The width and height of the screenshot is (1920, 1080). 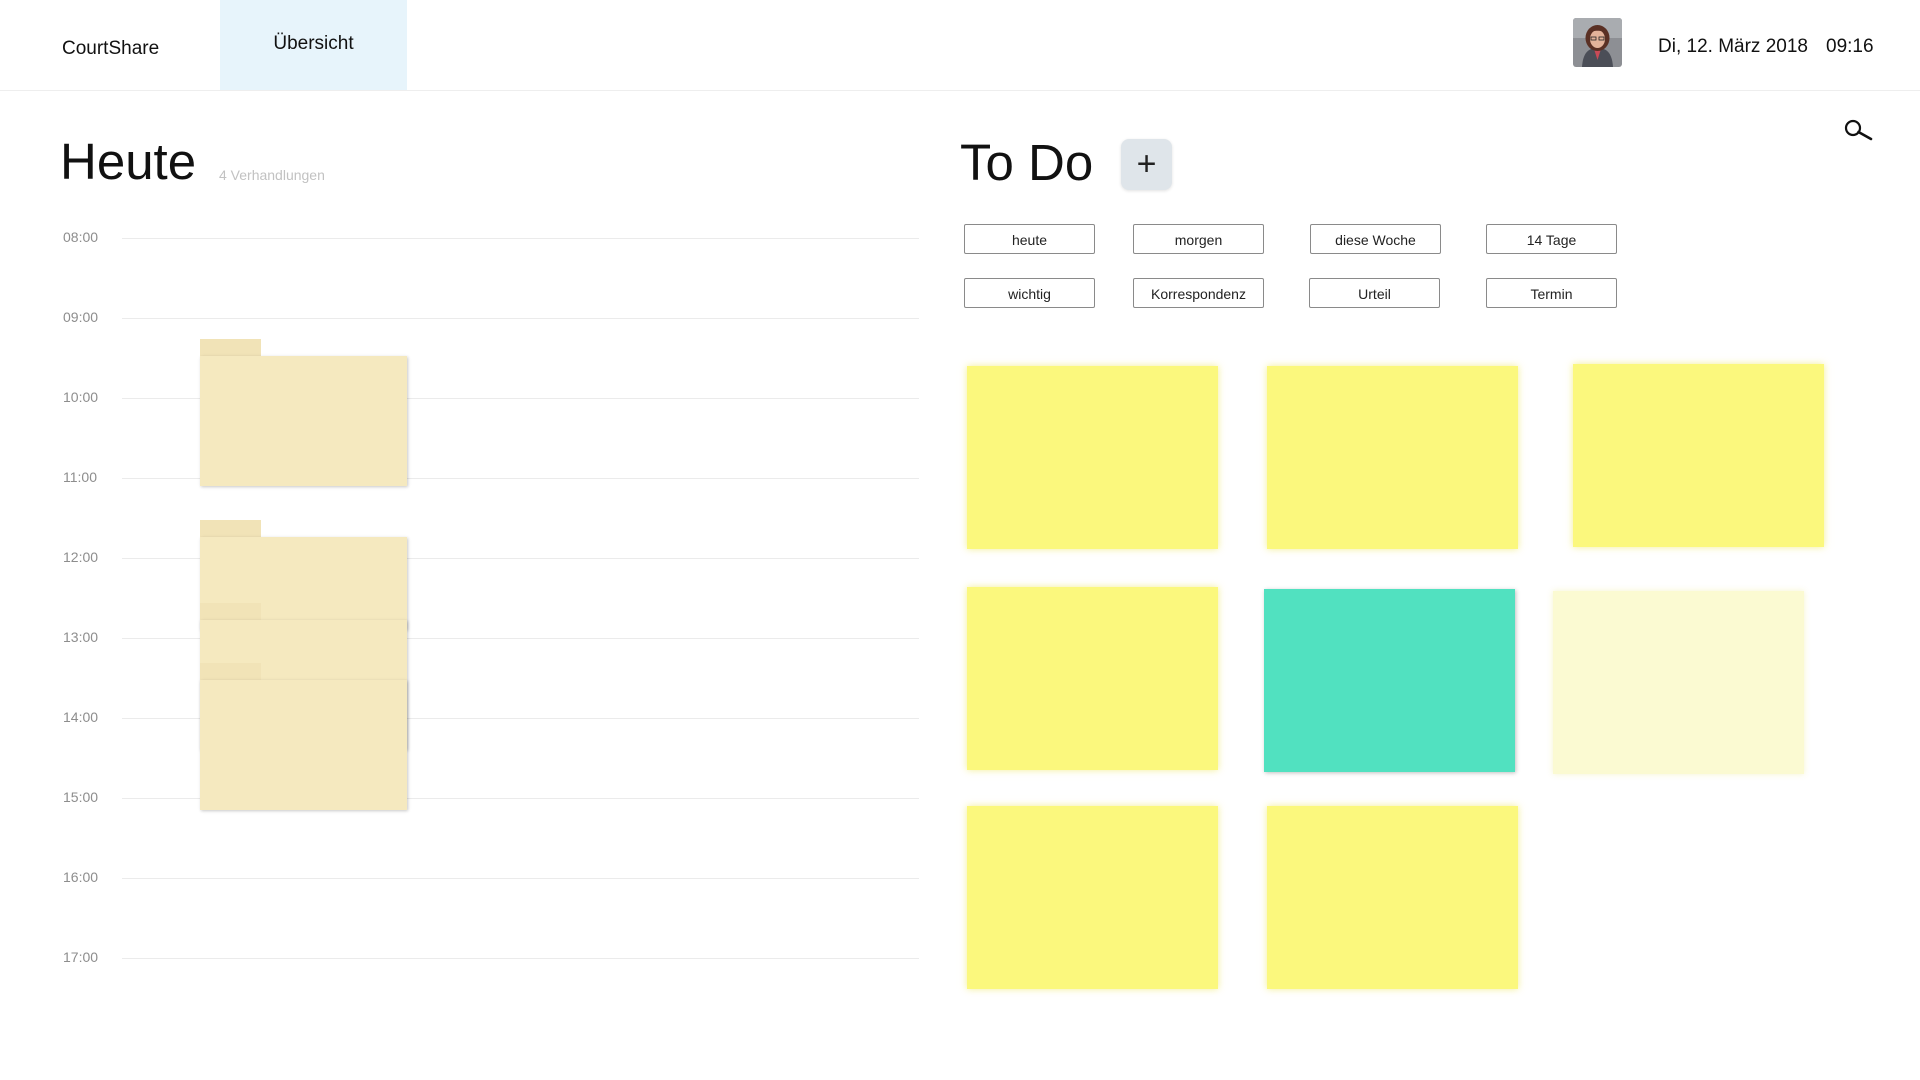 What do you see at coordinates (460, 799) in the screenshot?
I see `hour-row: 15:00` at bounding box center [460, 799].